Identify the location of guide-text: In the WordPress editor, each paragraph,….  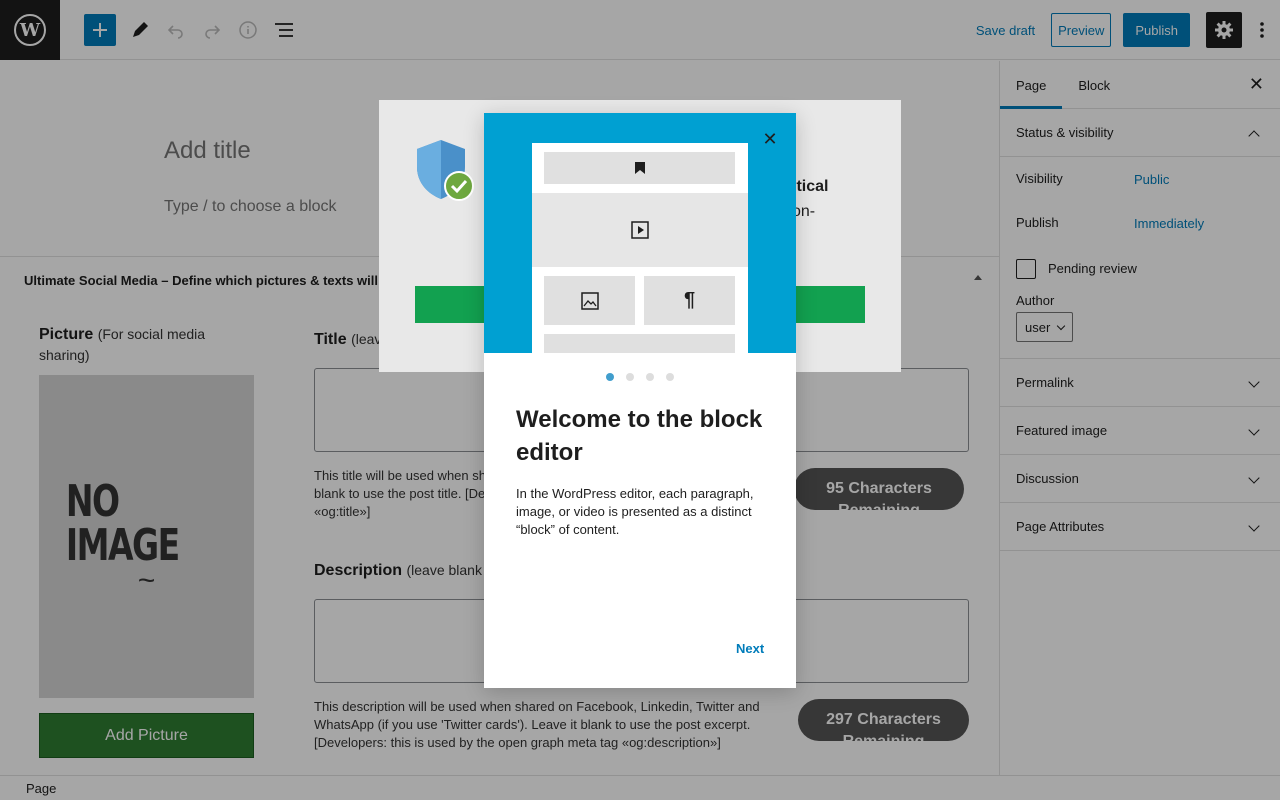
(635, 511).